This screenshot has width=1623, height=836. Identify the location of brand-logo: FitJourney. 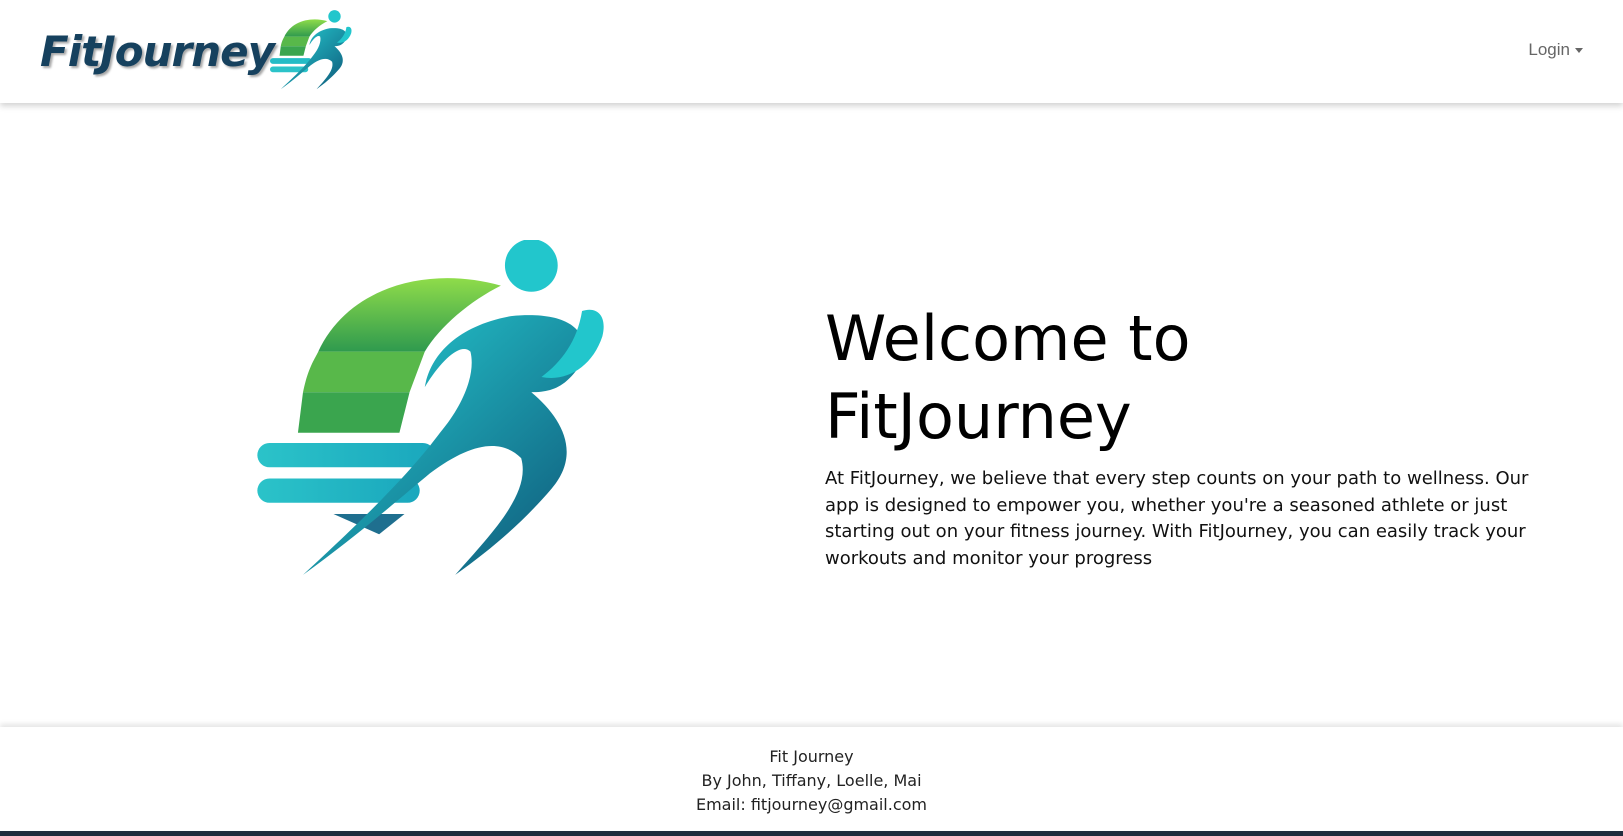
(198, 51).